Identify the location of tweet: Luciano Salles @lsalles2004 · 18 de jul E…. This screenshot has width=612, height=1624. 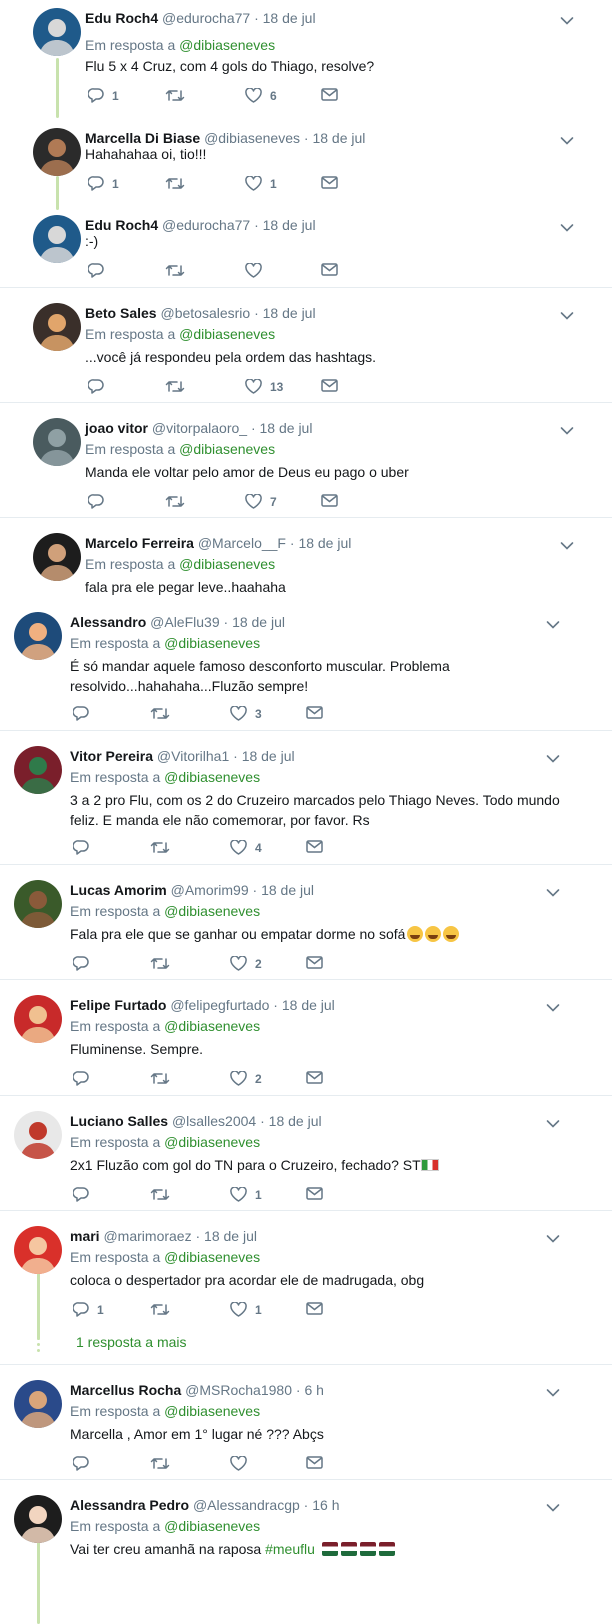
(306, 1158).